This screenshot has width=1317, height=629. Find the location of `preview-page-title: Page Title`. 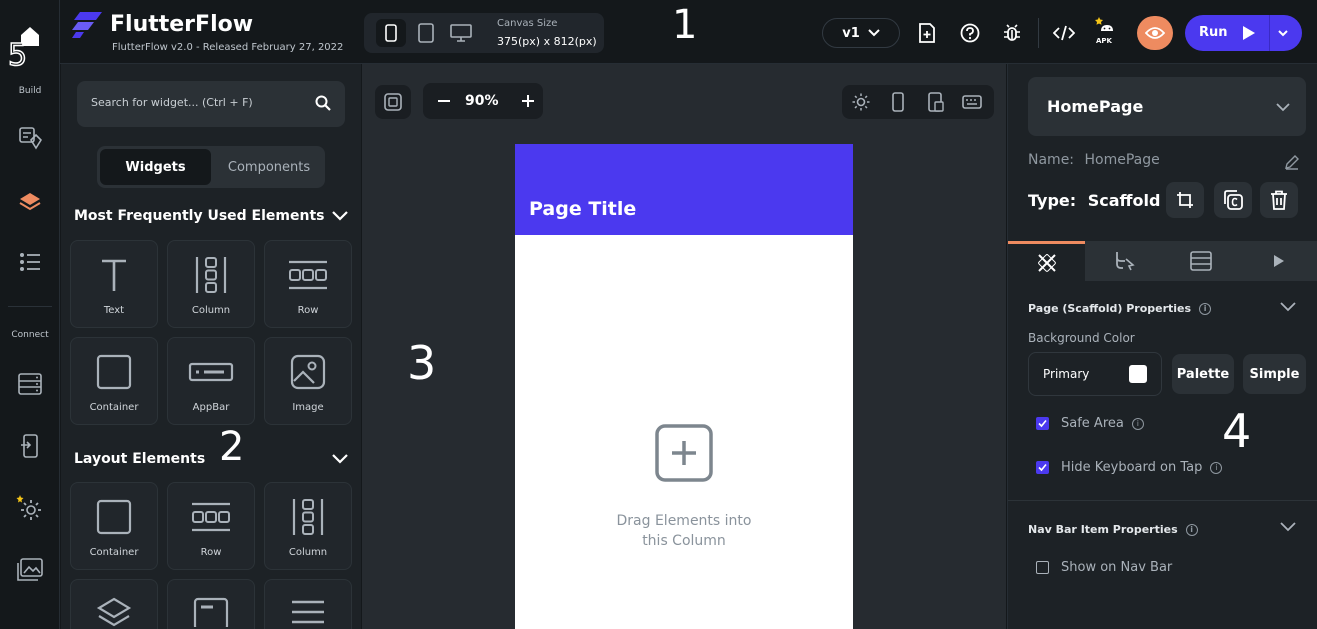

preview-page-title: Page Title is located at coordinates (582, 209).